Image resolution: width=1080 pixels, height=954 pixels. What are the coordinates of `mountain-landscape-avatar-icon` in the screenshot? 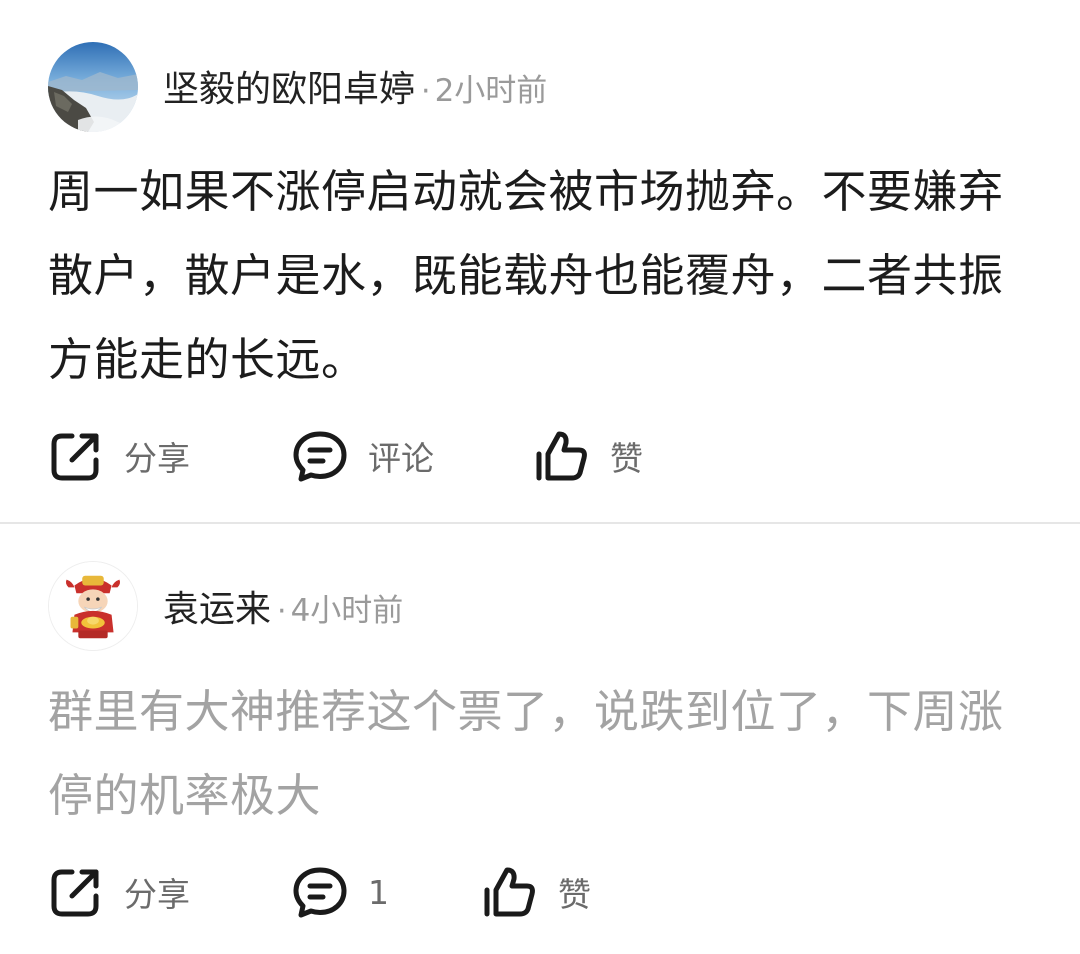 It's located at (93, 87).